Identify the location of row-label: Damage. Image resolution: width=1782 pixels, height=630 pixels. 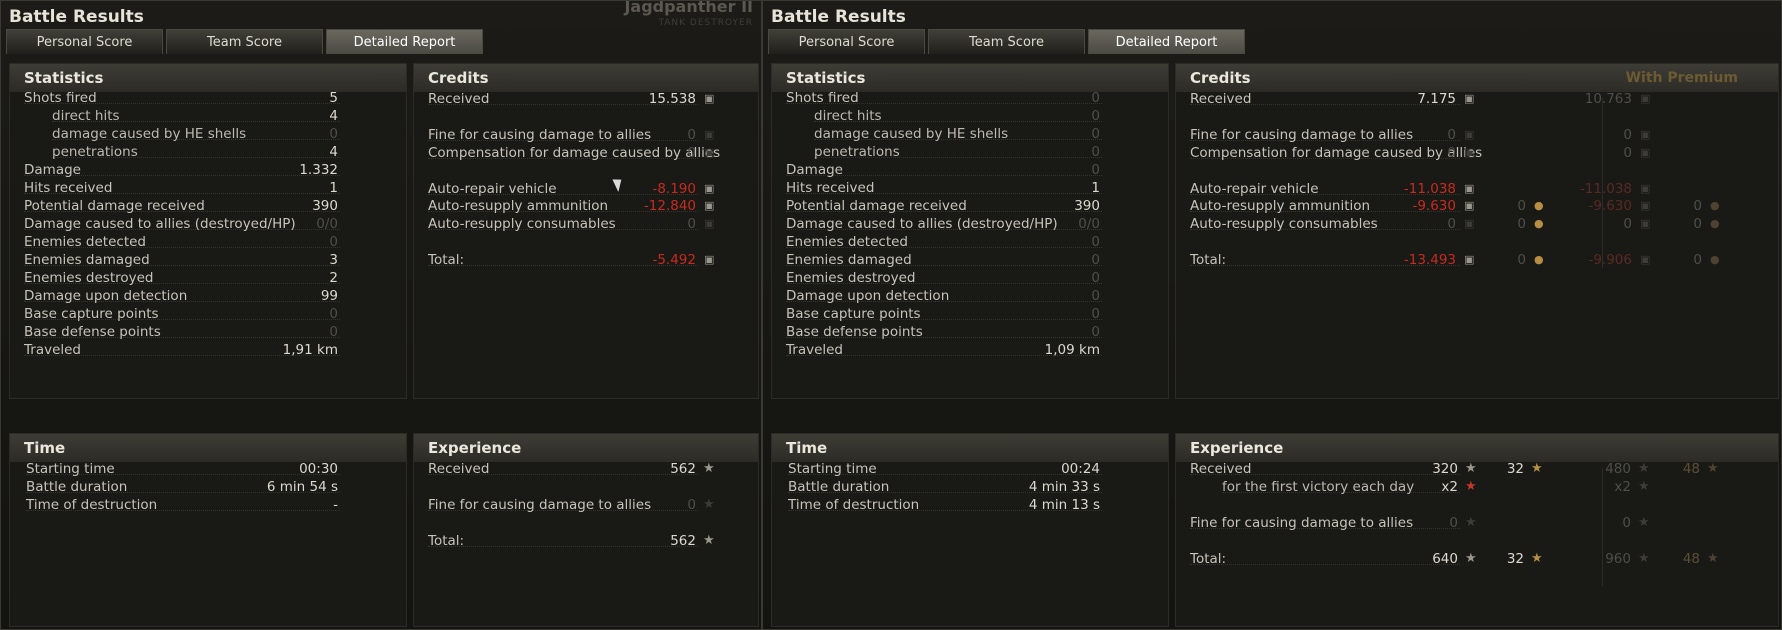
(814, 170).